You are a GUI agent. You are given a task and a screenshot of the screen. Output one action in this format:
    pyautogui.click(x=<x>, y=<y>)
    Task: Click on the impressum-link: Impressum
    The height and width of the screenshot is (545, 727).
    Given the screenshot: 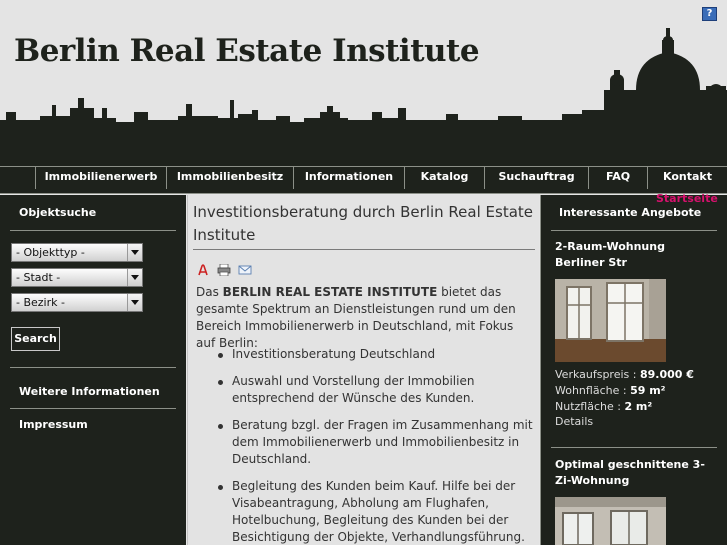 What is the action you would take?
    pyautogui.click(x=53, y=424)
    